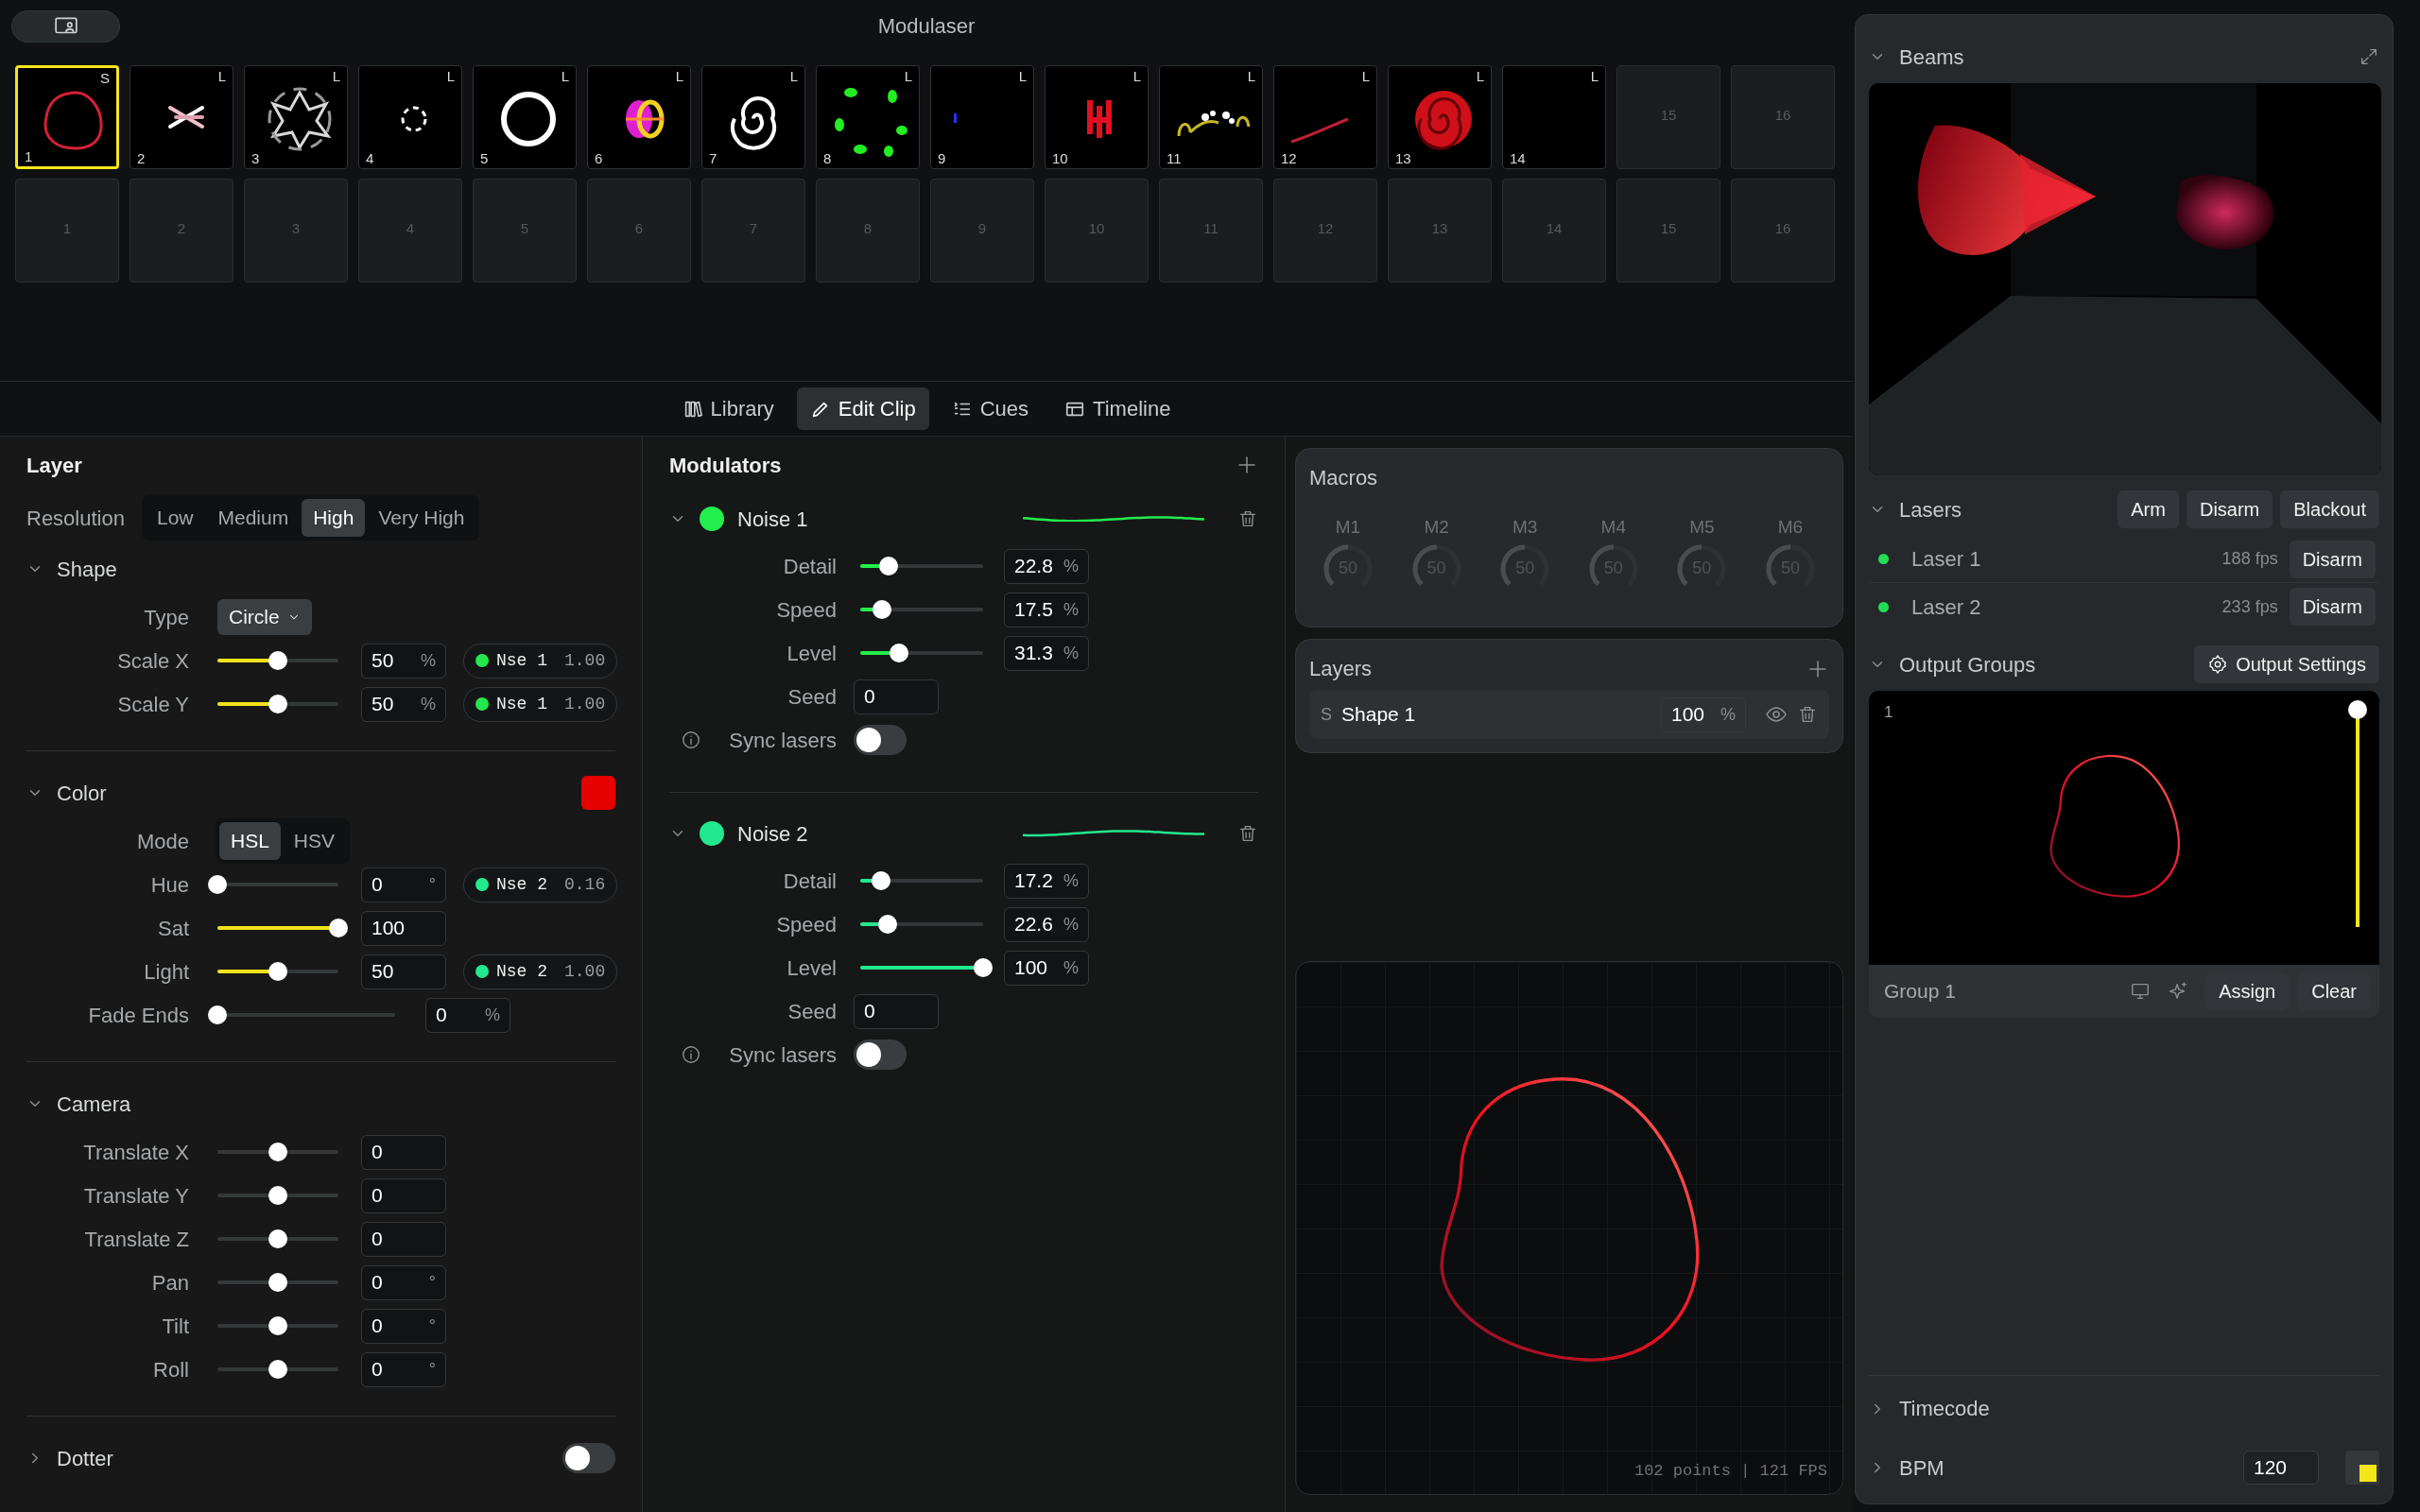  What do you see at coordinates (2148, 509) in the screenshot?
I see `action-button: Arm` at bounding box center [2148, 509].